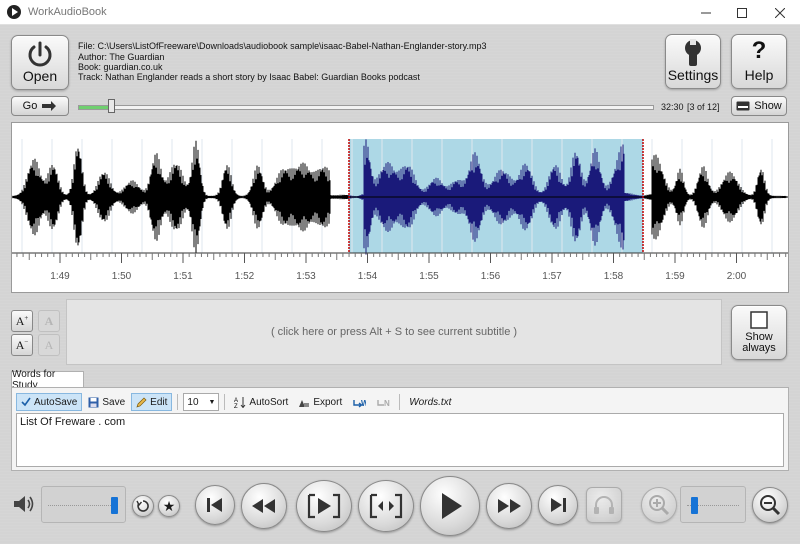 The height and width of the screenshot is (544, 800). I want to click on time-label: 1:49, so click(60, 276).